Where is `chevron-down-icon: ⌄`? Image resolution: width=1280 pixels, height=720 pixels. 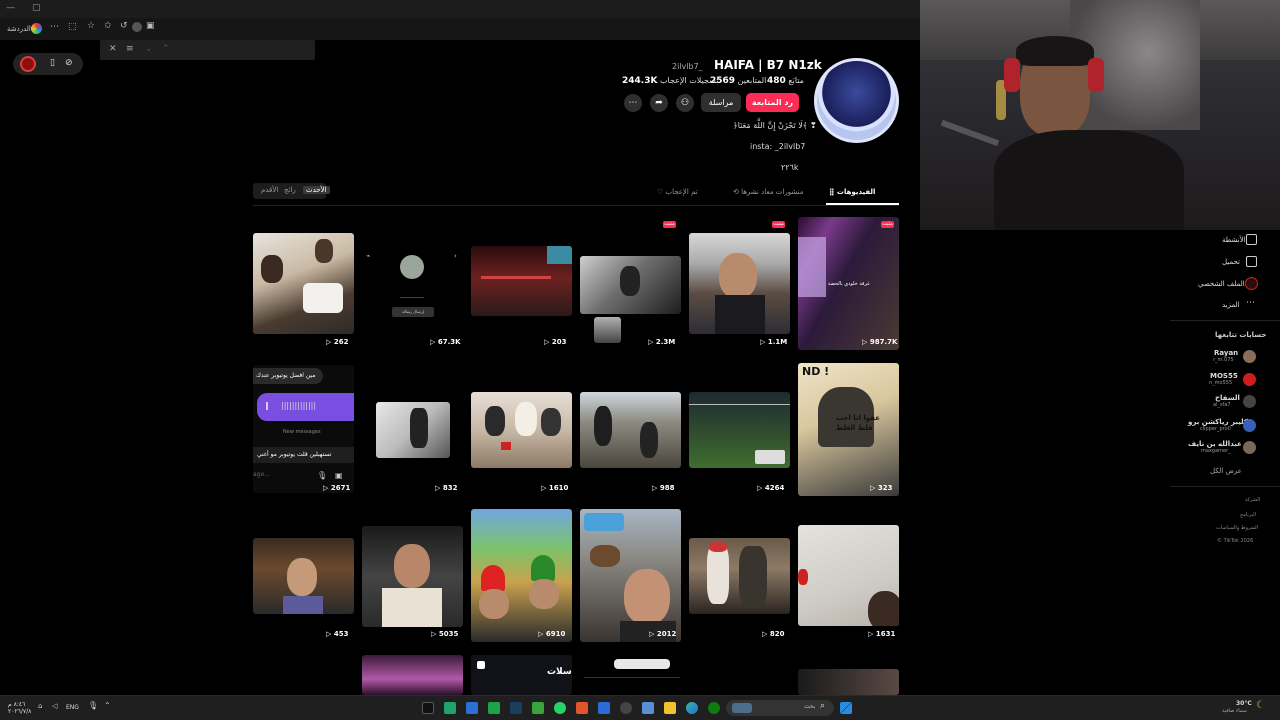 chevron-down-icon: ⌄ is located at coordinates (149, 49).